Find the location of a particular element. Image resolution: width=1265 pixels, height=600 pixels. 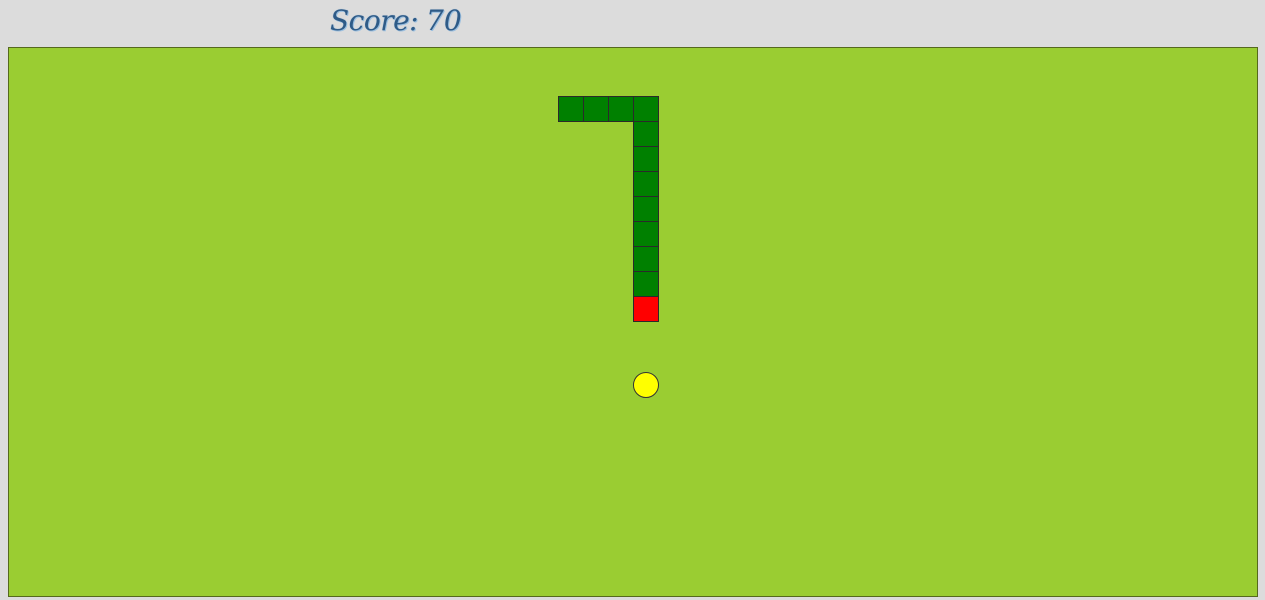

score-label: Score: is located at coordinates (374, 20).